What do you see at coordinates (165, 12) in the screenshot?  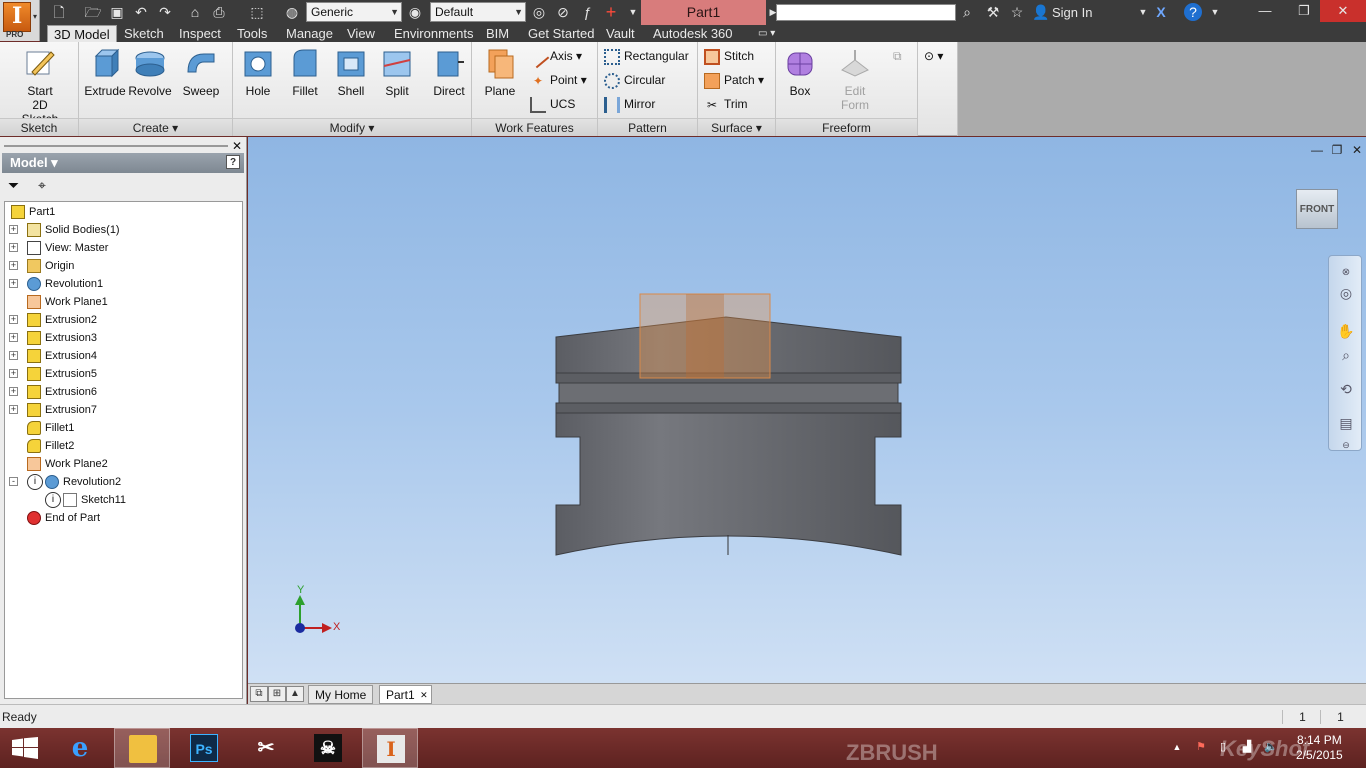 I see `redo-icon: ↷` at bounding box center [165, 12].